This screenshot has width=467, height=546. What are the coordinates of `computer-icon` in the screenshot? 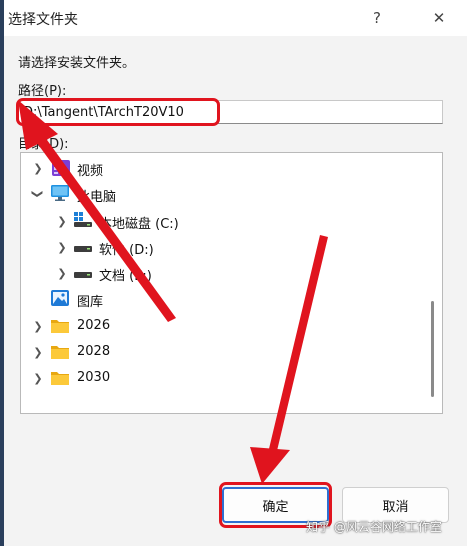 It's located at (60, 193).